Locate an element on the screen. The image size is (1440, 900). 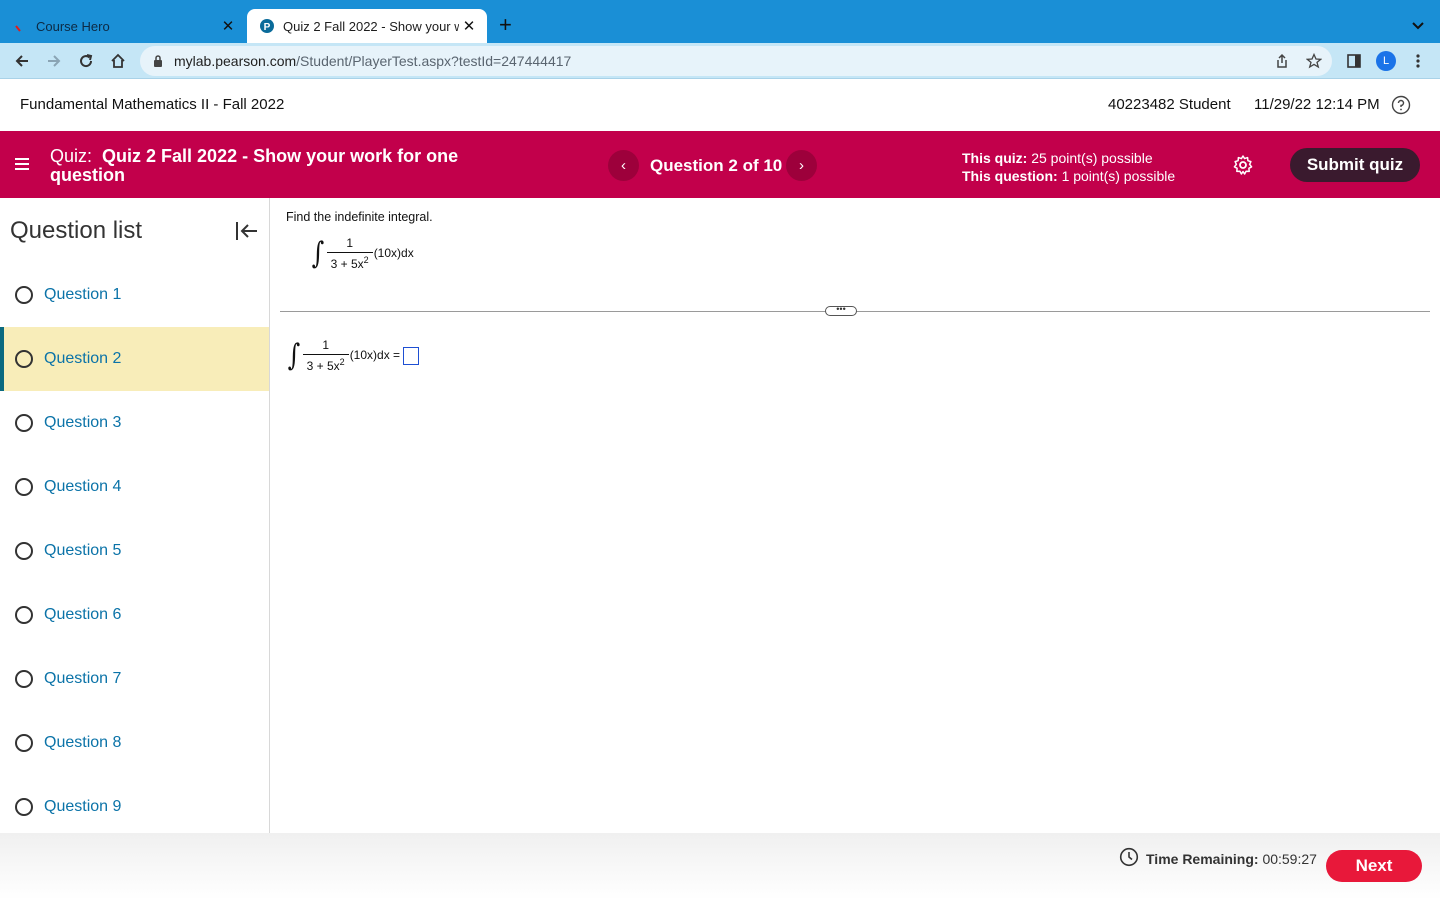
quiz-points-label: This quiz: is located at coordinates (995, 158).